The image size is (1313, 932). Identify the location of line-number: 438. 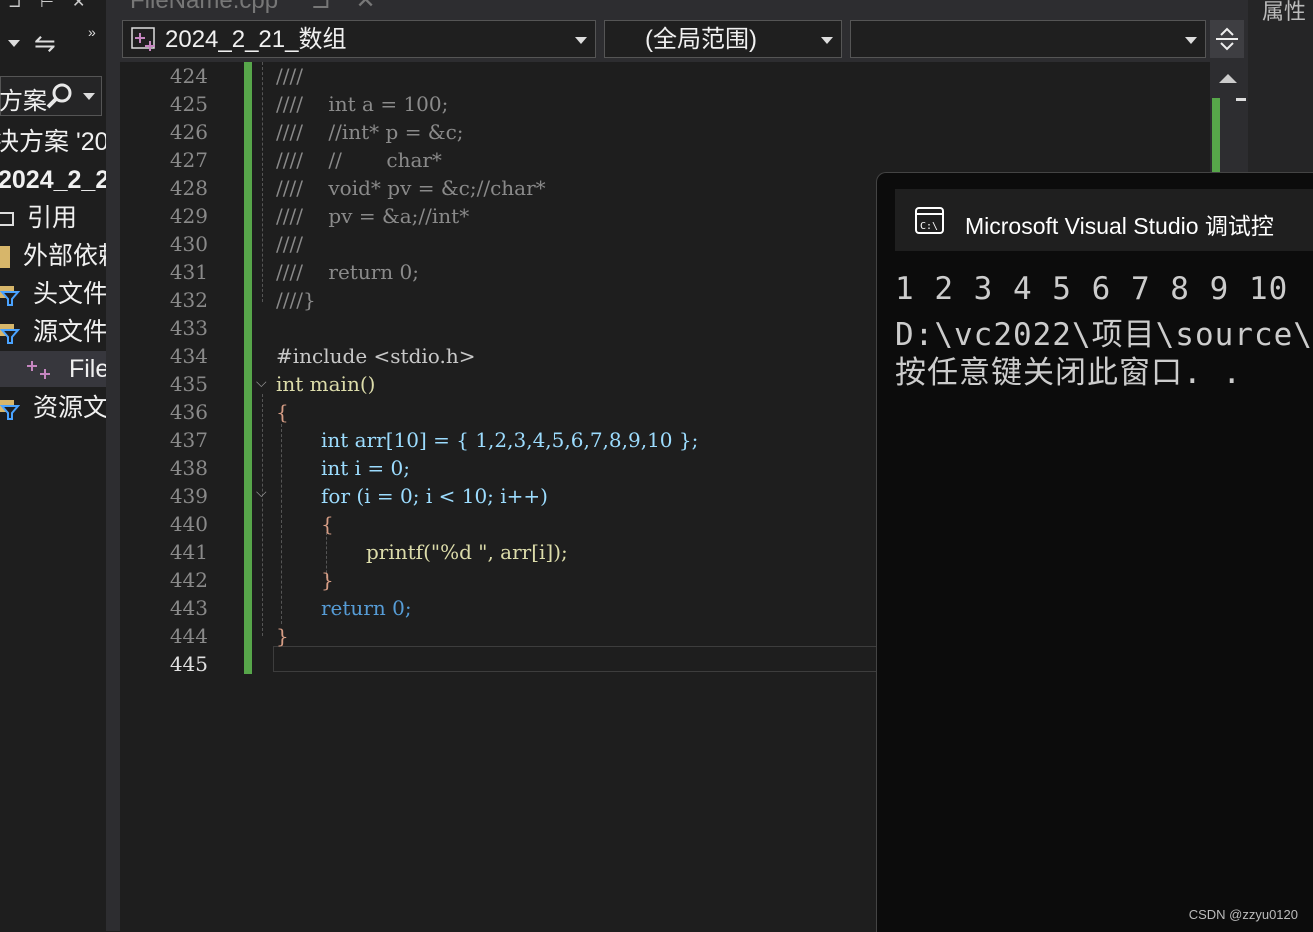
(188, 468).